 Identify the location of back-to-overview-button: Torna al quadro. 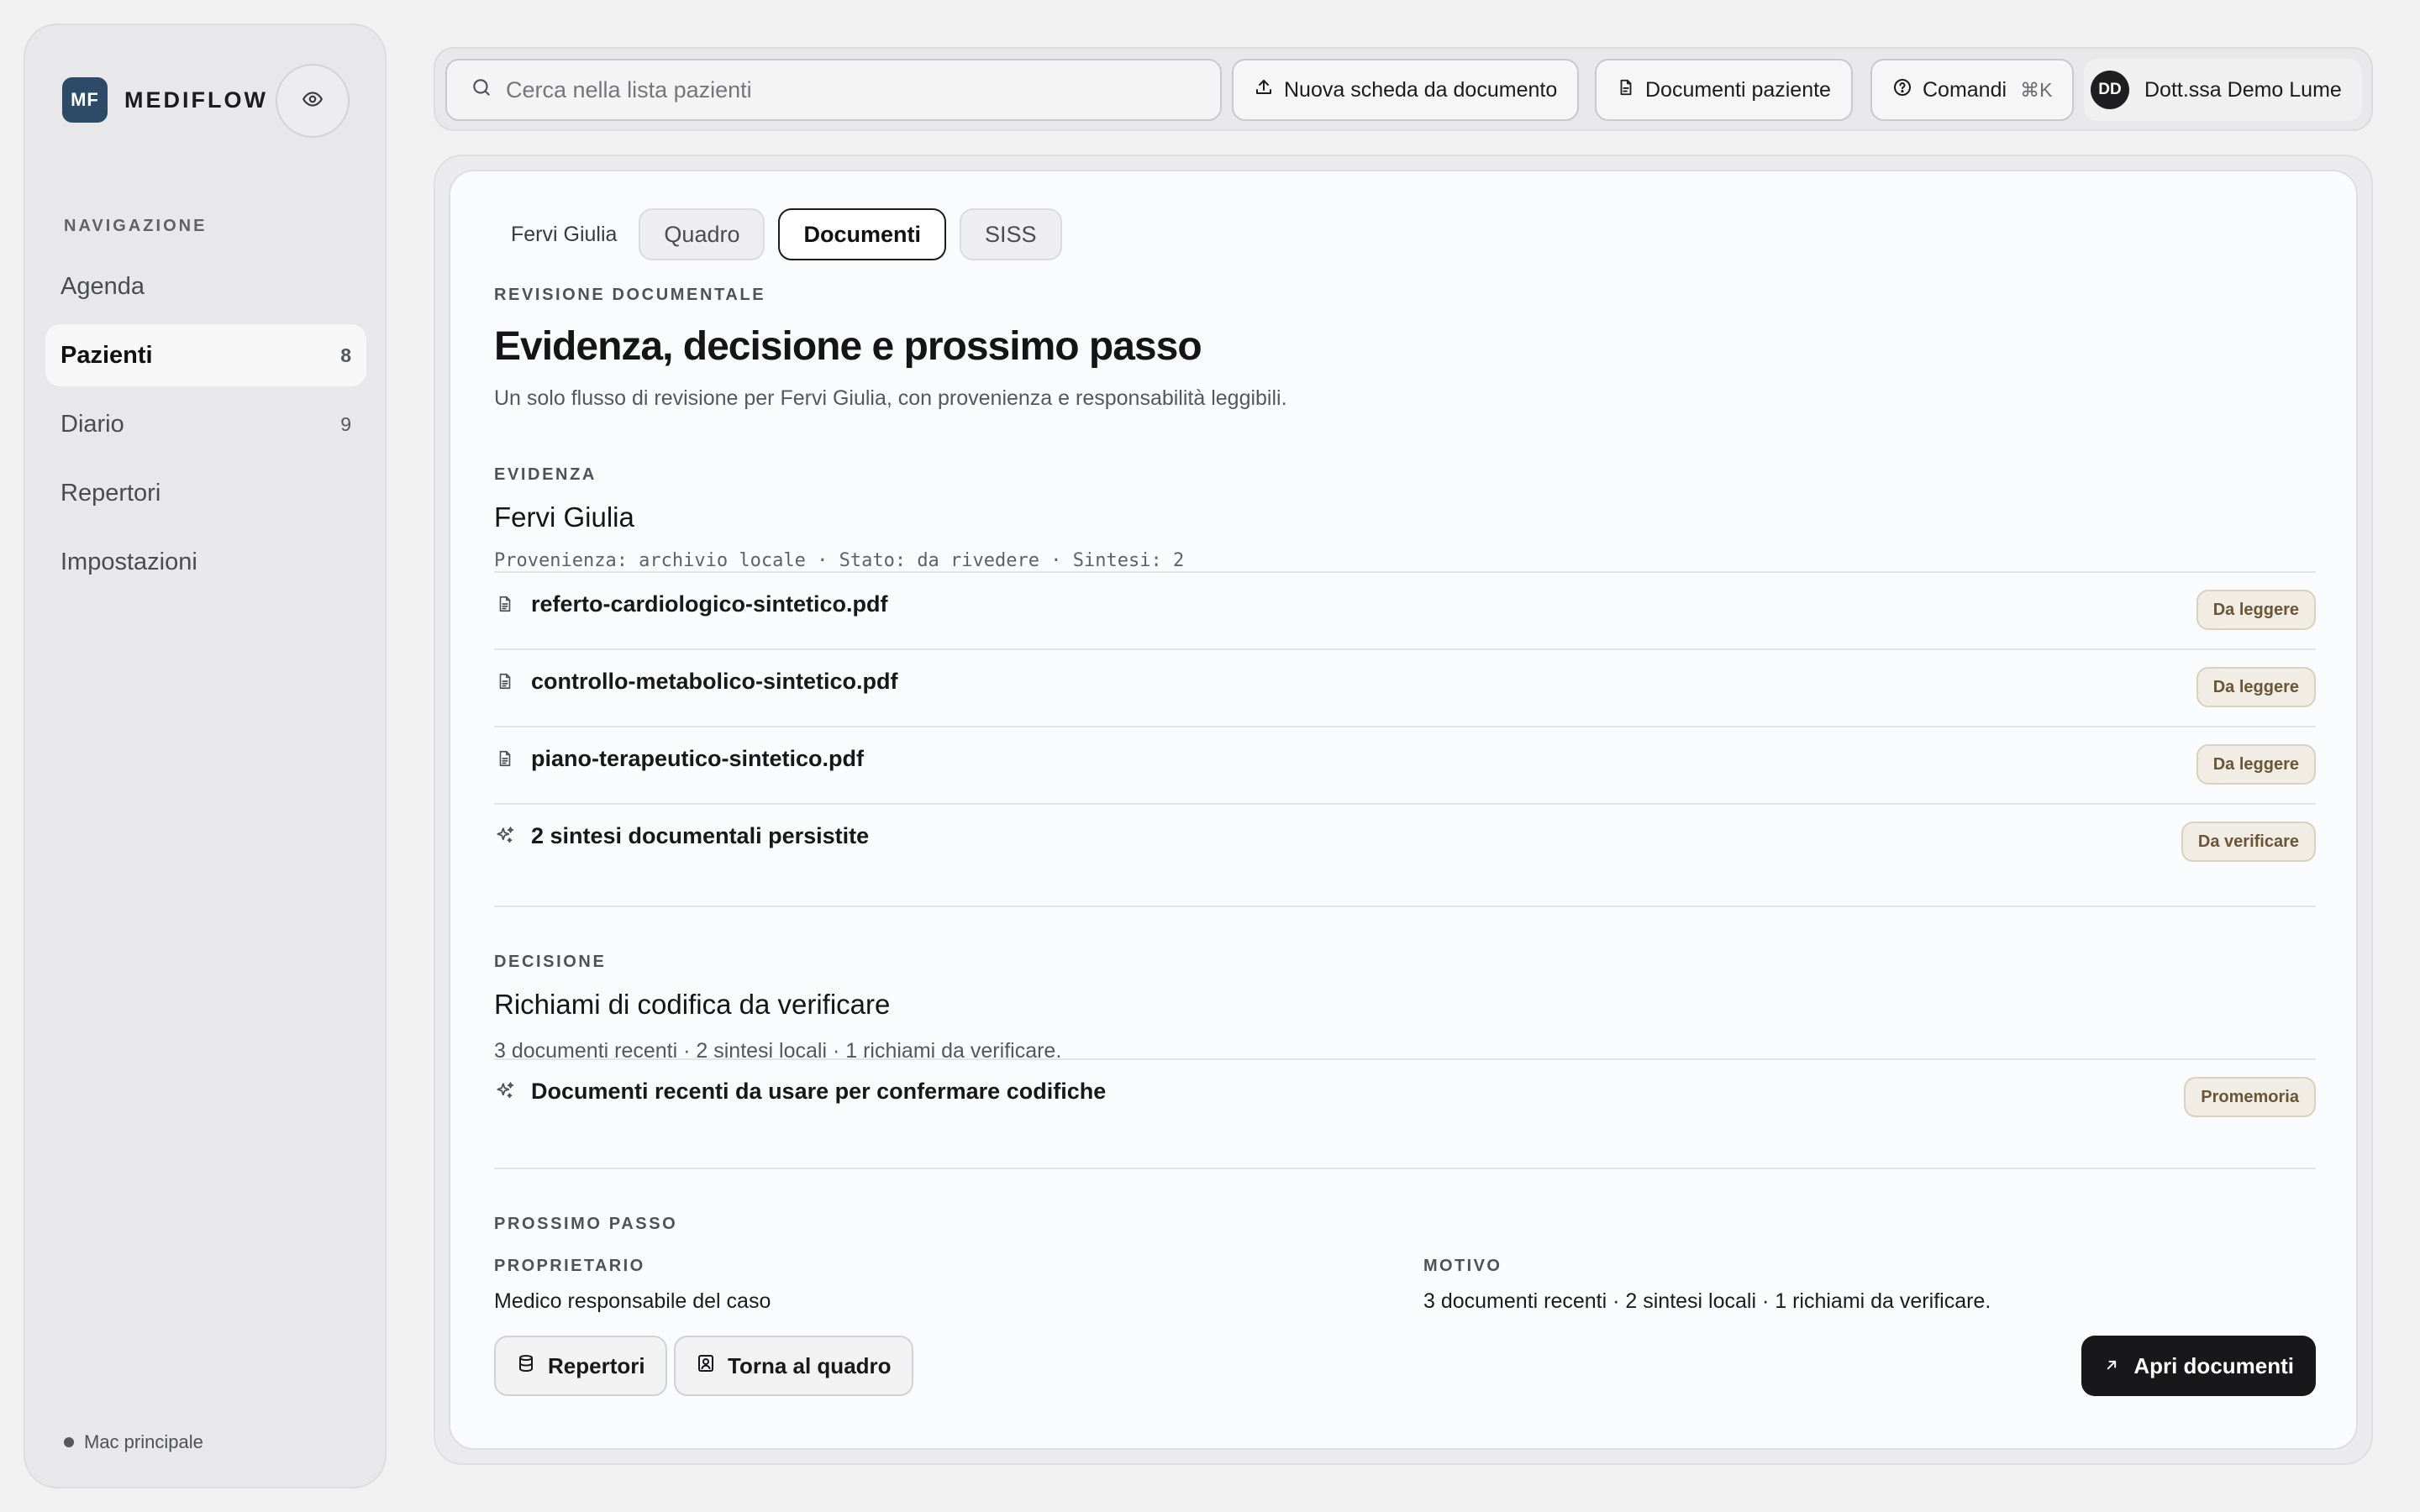
(794, 1366).